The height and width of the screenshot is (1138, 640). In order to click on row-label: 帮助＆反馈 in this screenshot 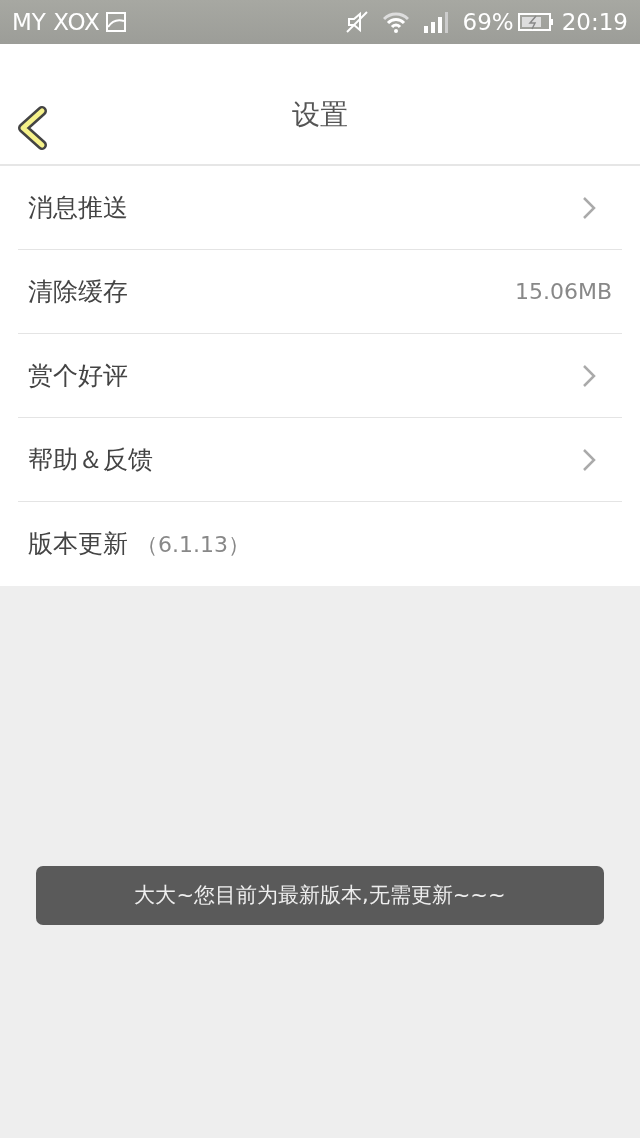, I will do `click(90, 459)`.